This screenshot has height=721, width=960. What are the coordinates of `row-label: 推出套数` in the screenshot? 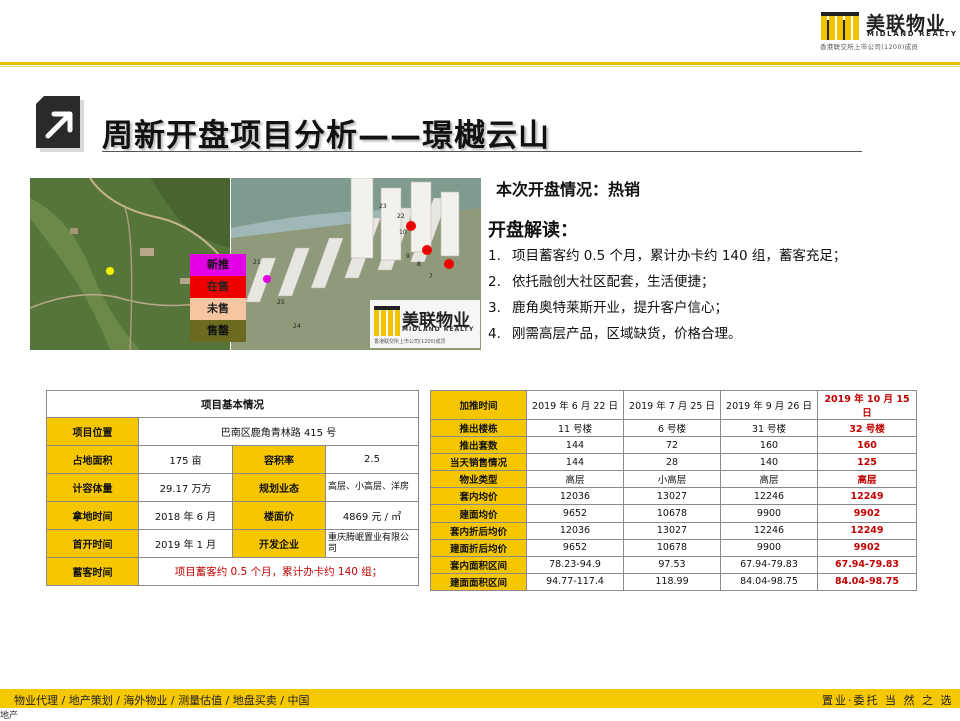 It's located at (478, 445).